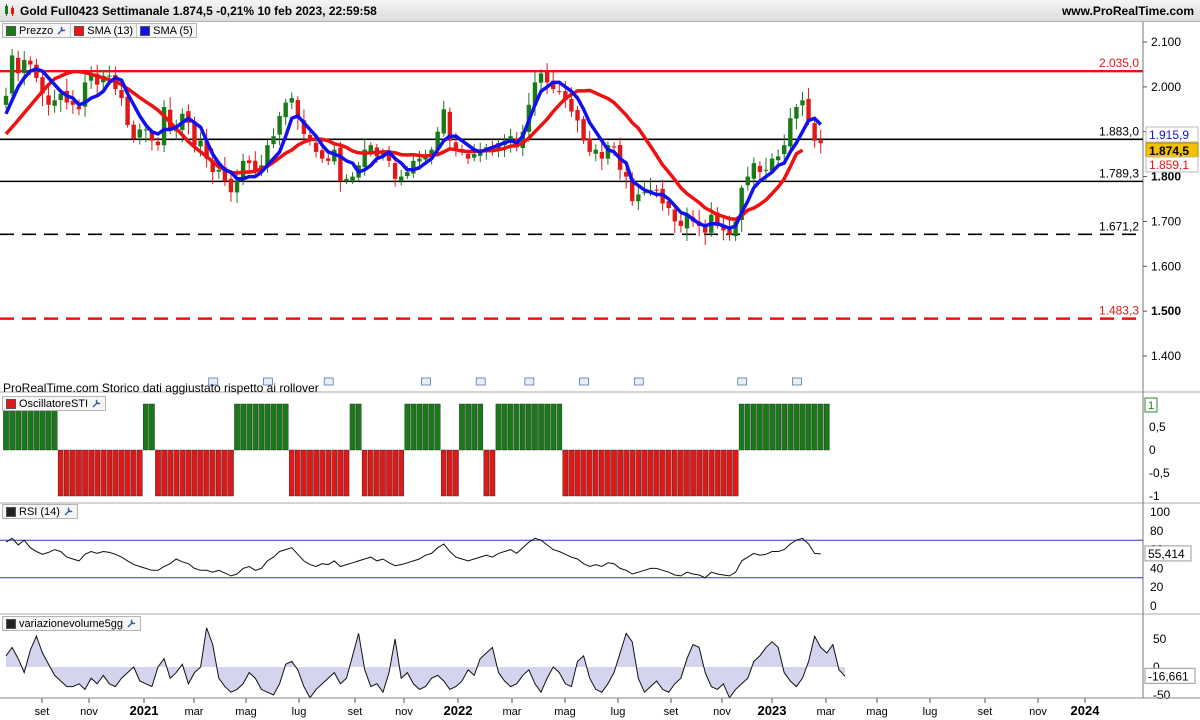  What do you see at coordinates (1119, 311) in the screenshot?
I see `level-label: 1.483,3` at bounding box center [1119, 311].